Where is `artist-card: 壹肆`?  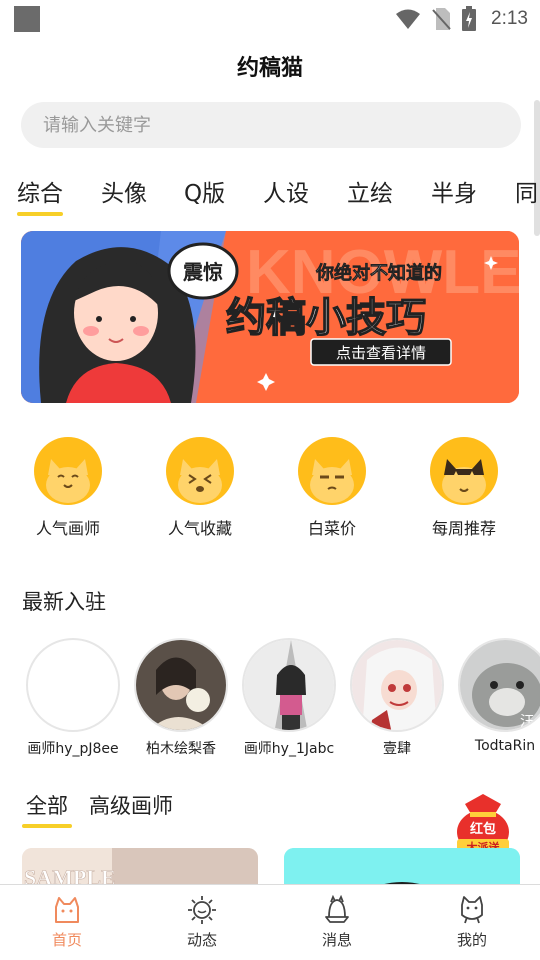
artist-card: 壹肆 is located at coordinates (397, 698).